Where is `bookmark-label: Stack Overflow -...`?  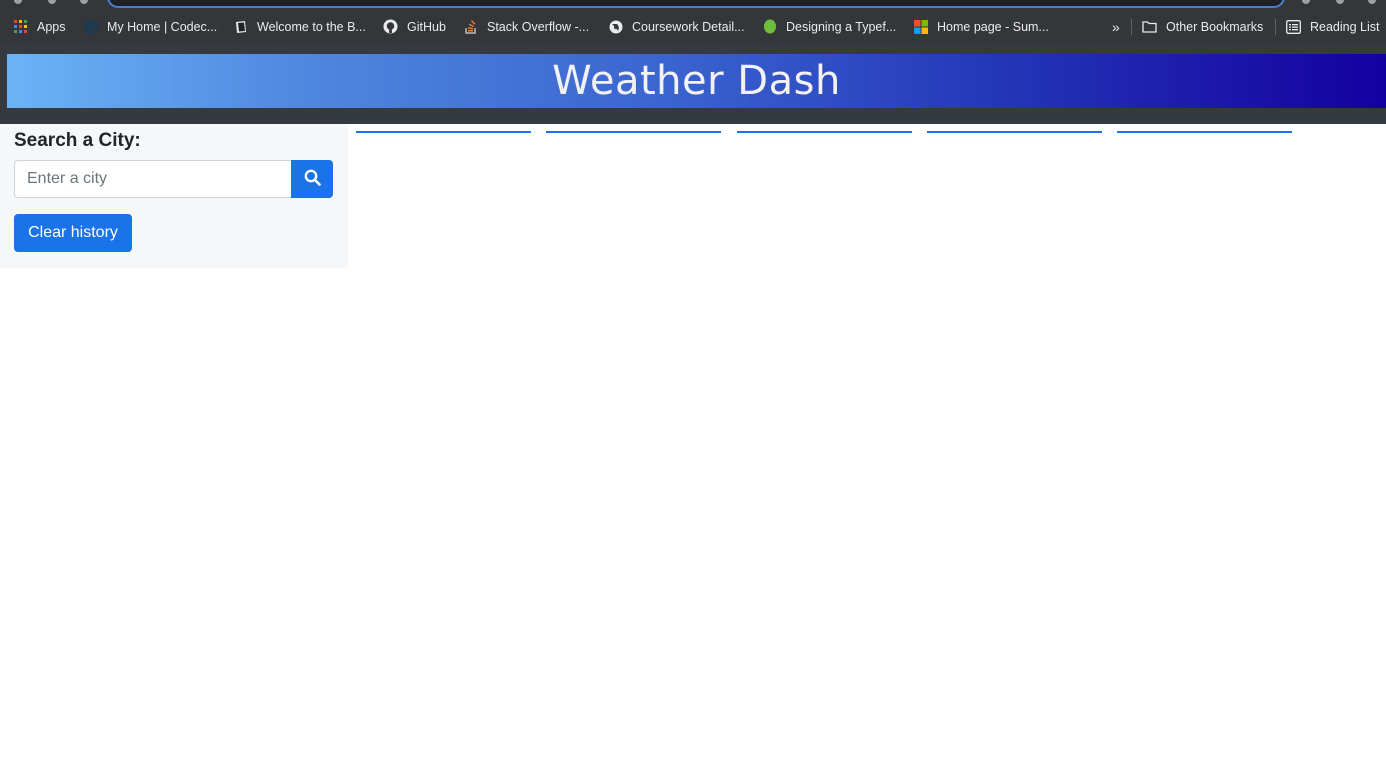
bookmark-label: Stack Overflow -... is located at coordinates (538, 26).